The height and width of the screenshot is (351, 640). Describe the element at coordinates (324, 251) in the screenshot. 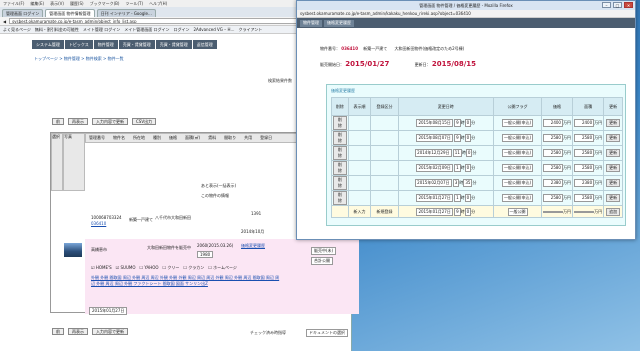

I see `status-select: 販売中(未)` at that location.